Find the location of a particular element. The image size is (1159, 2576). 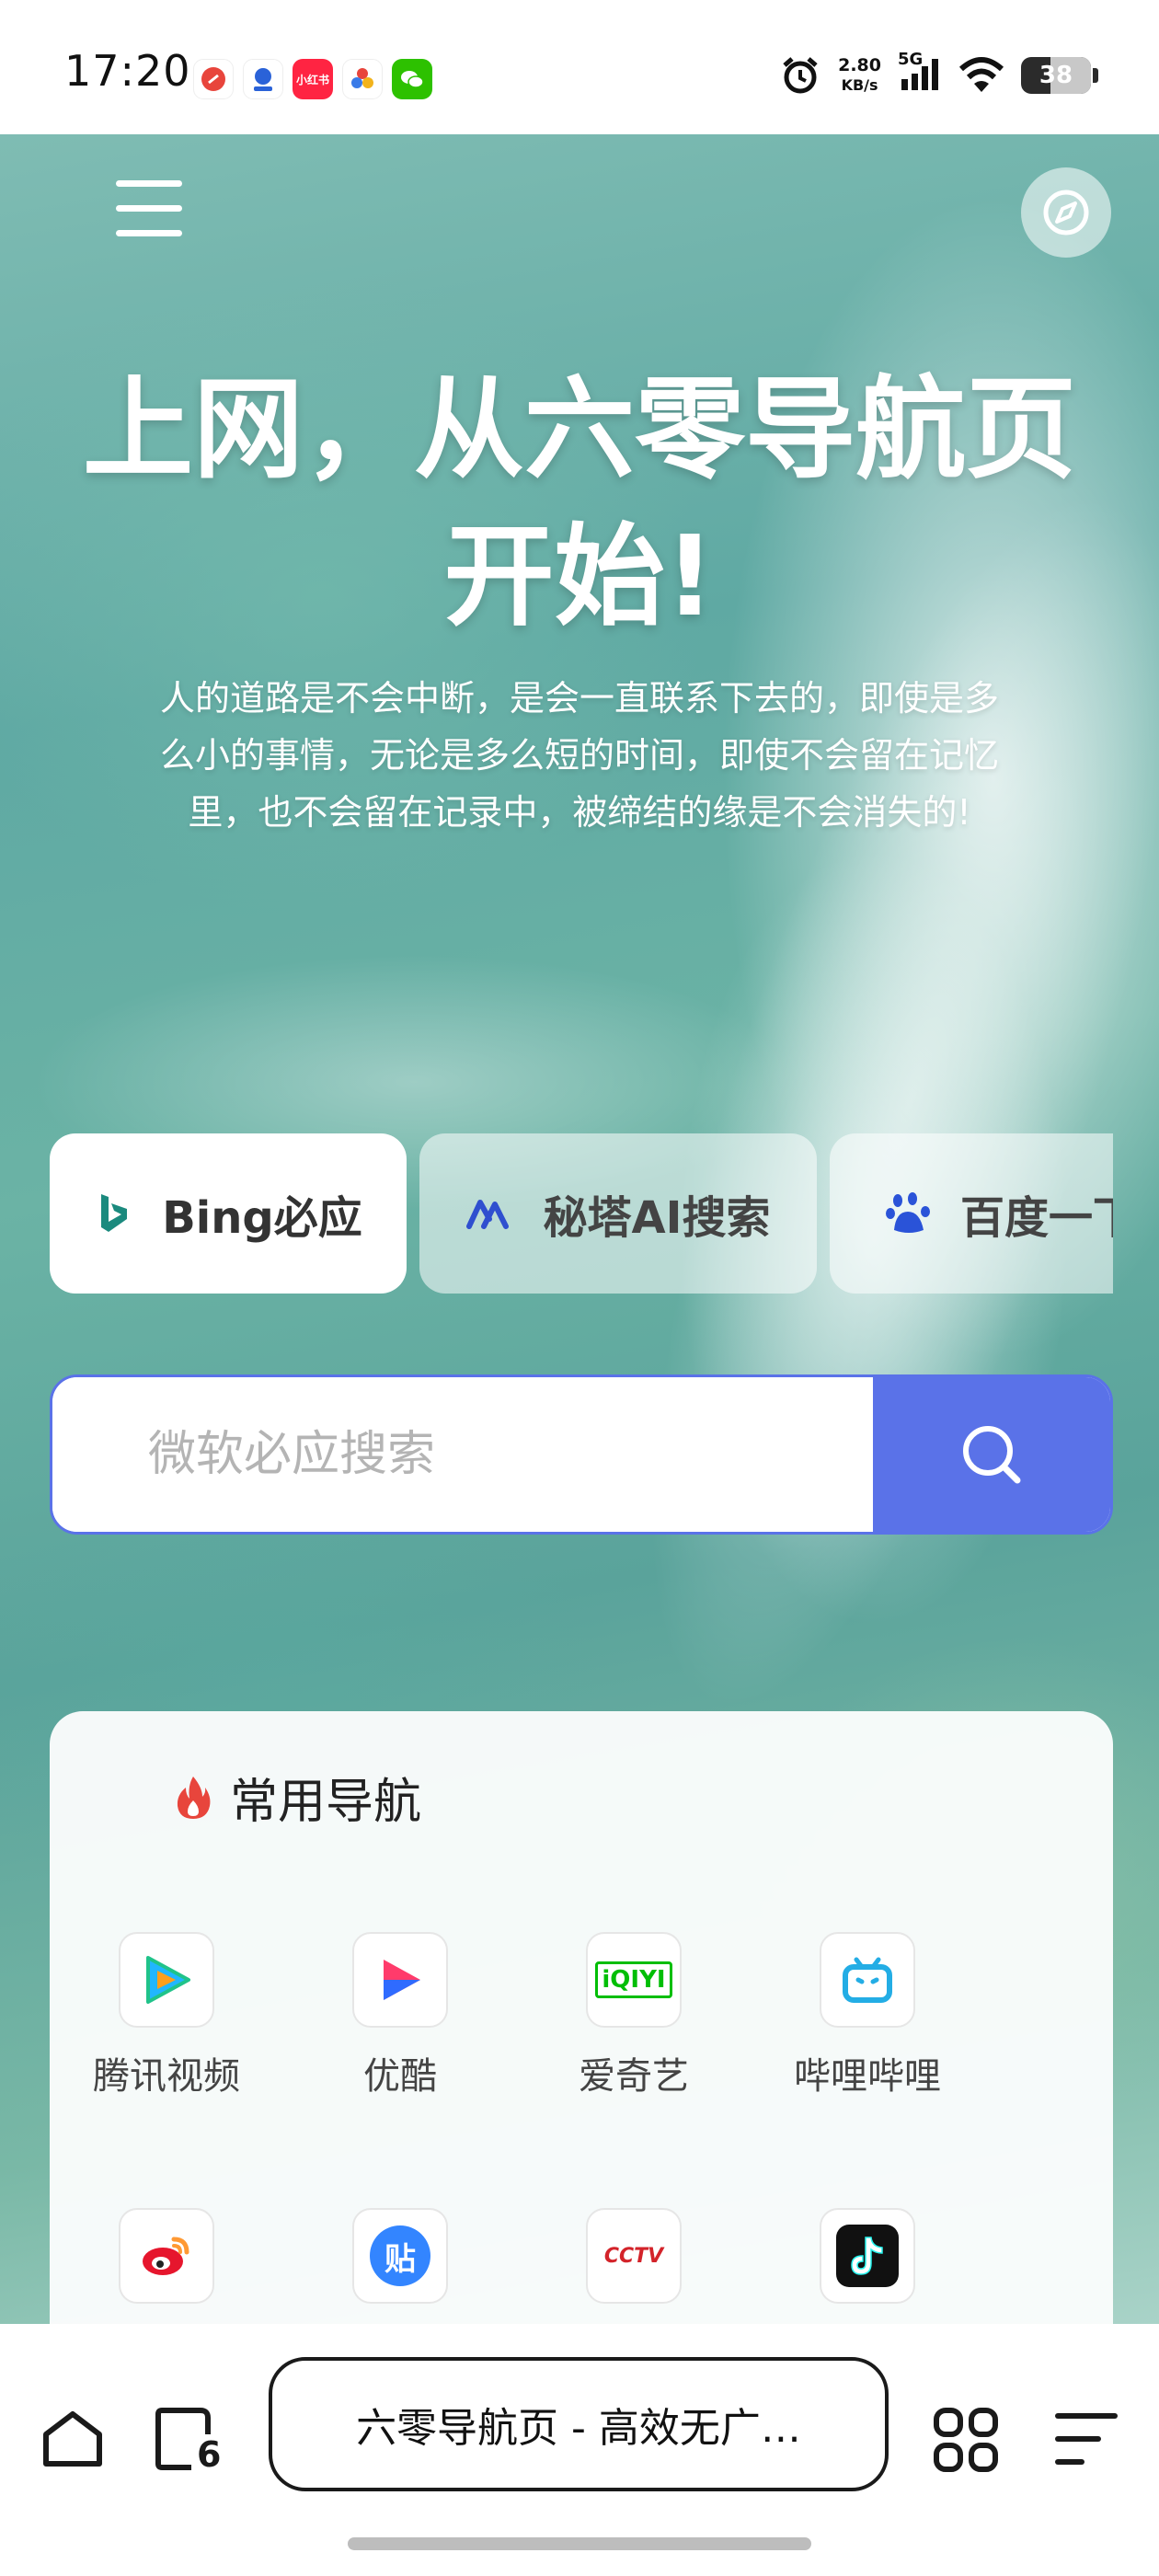

notification-icons: 小红书 is located at coordinates (312, 79).